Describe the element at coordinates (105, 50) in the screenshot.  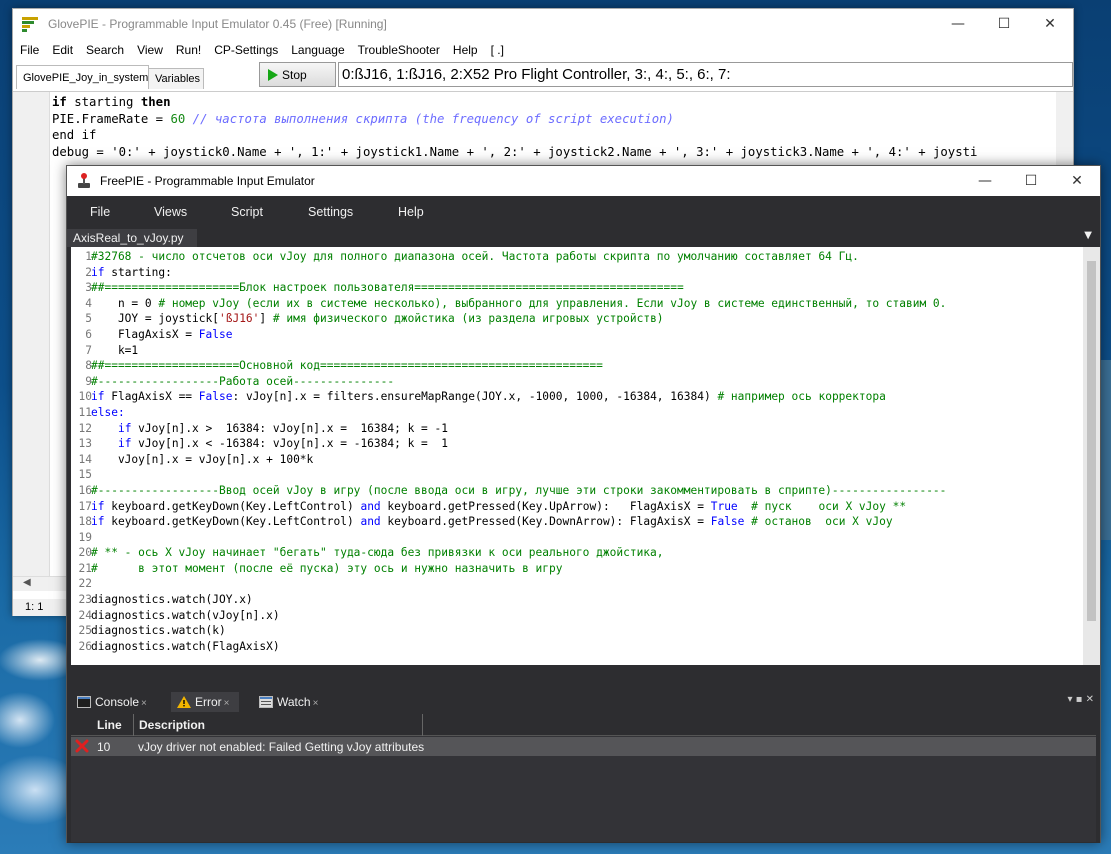
I see `menu-search: Search` at that location.